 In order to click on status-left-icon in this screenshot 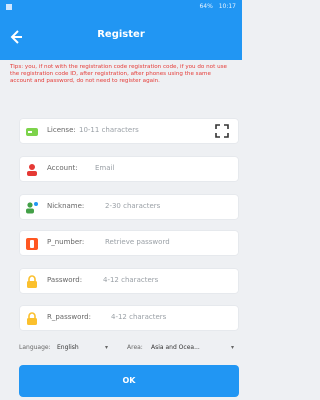, I will do `click(9, 7)`.